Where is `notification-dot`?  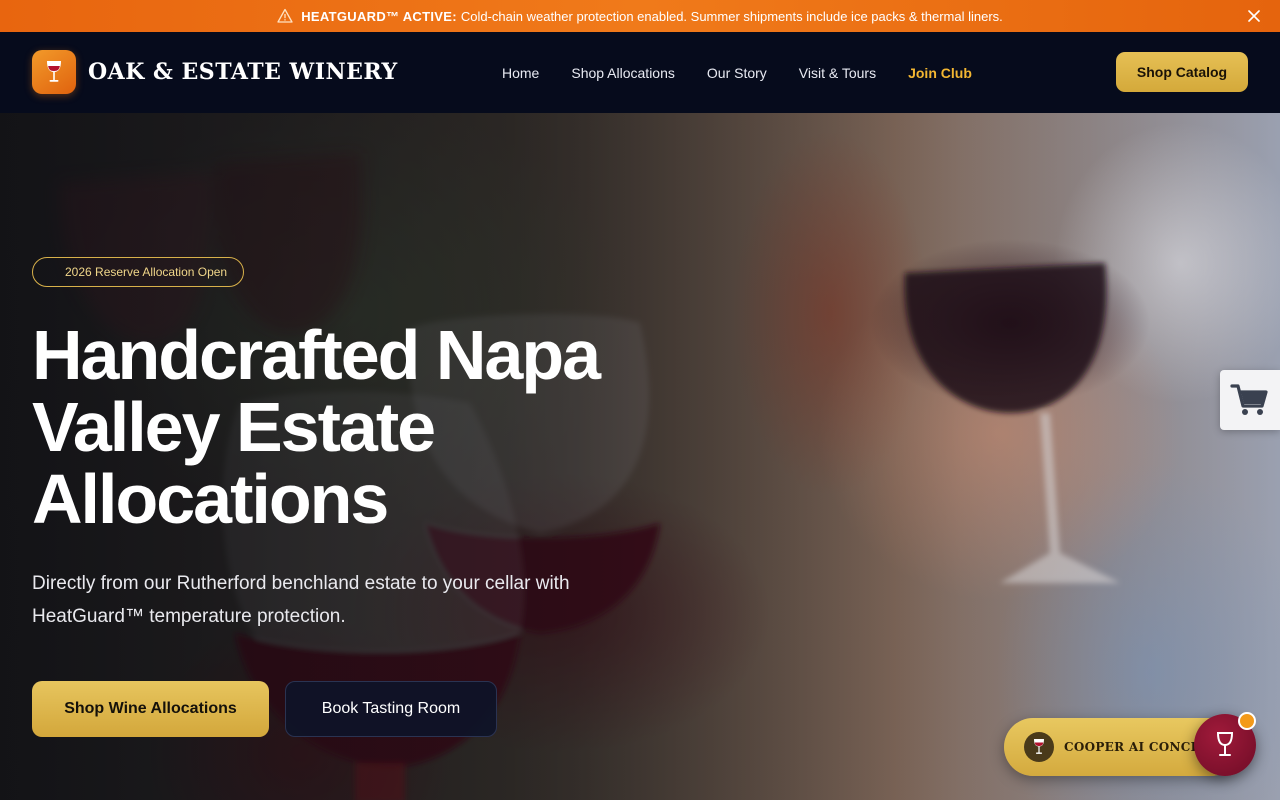 notification-dot is located at coordinates (1247, 721).